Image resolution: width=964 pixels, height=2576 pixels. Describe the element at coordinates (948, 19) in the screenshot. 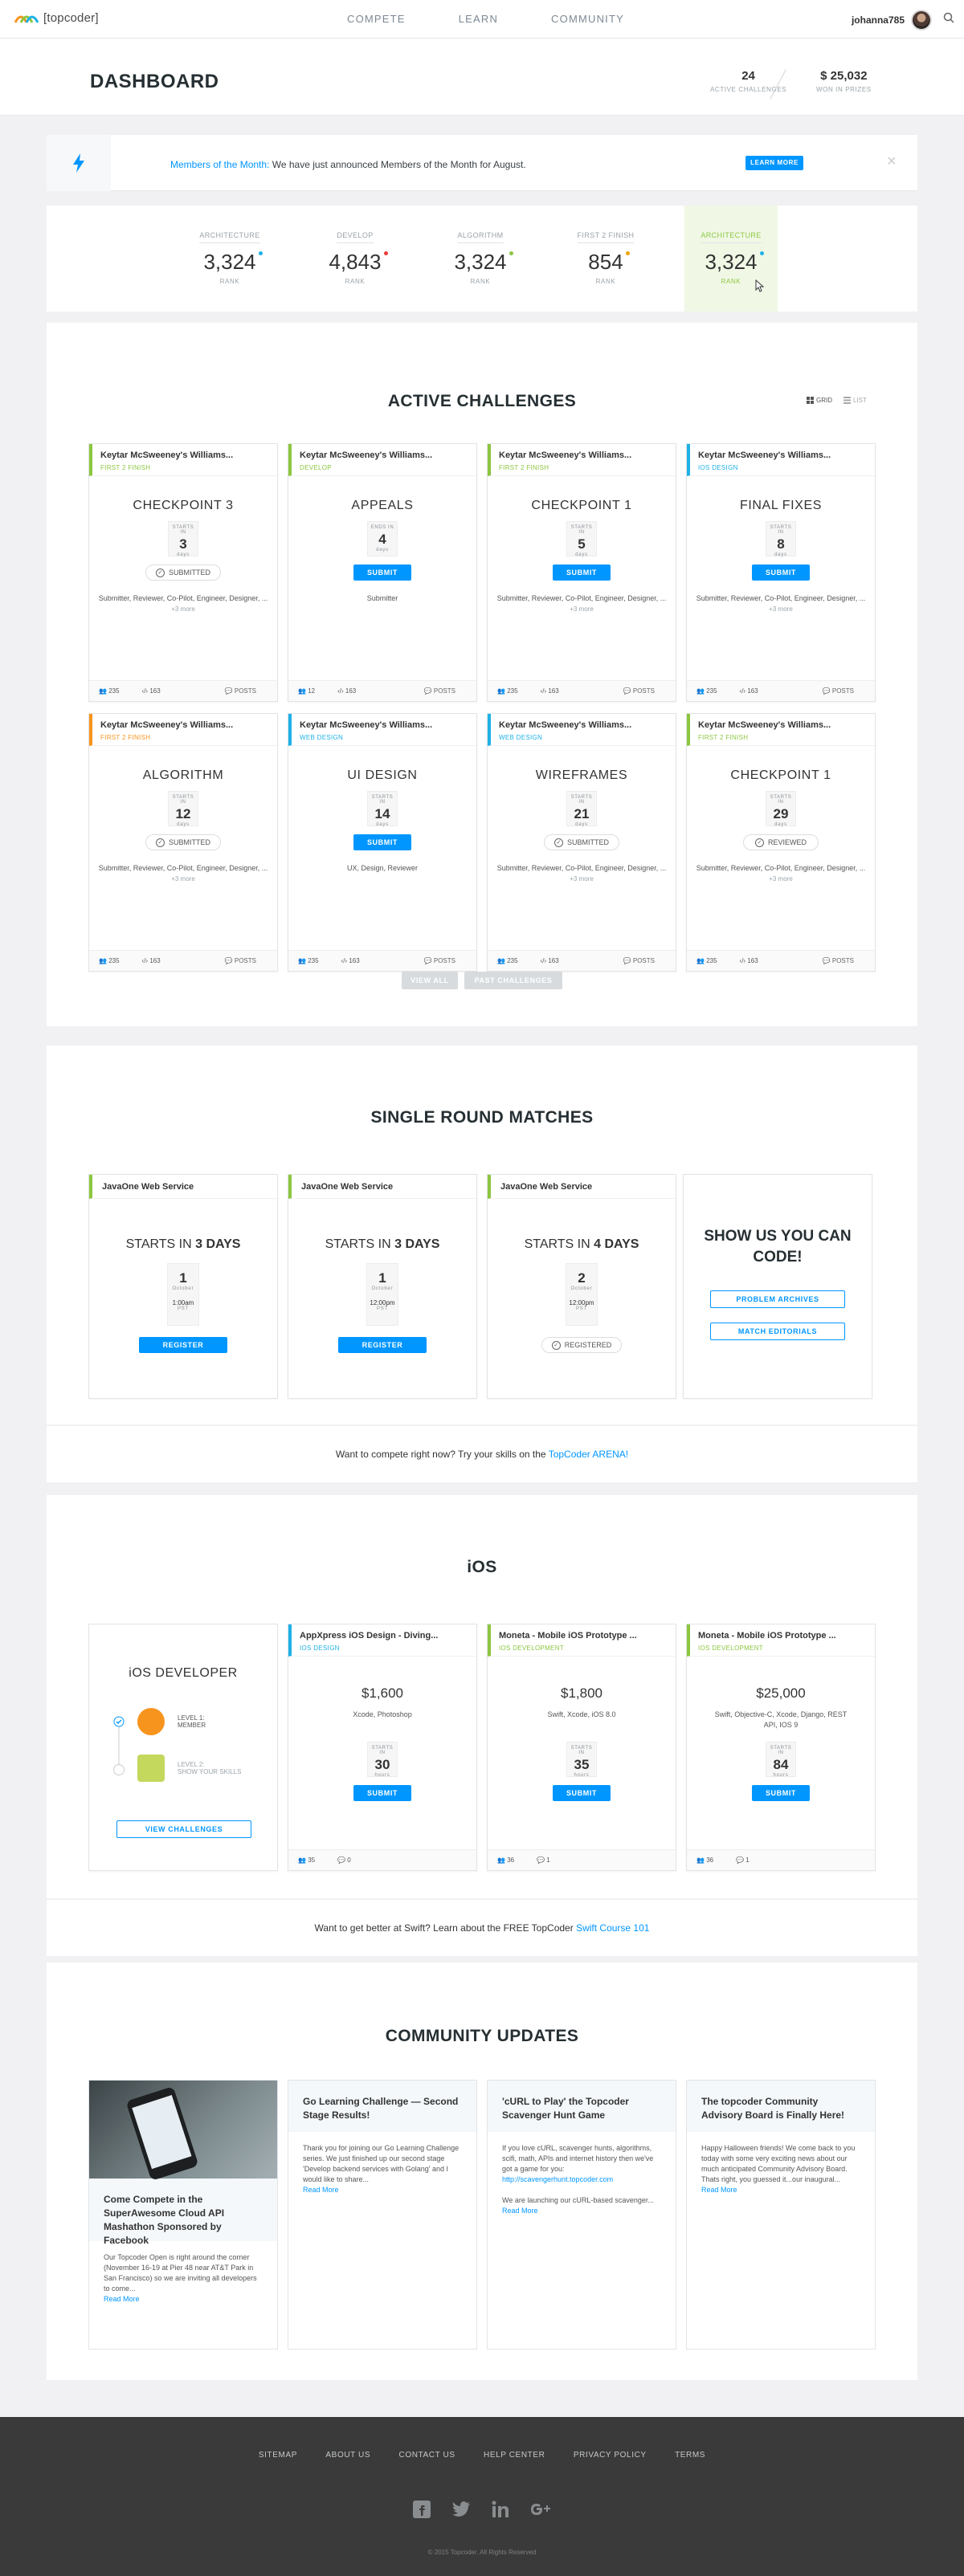

I see `search-icon` at that location.